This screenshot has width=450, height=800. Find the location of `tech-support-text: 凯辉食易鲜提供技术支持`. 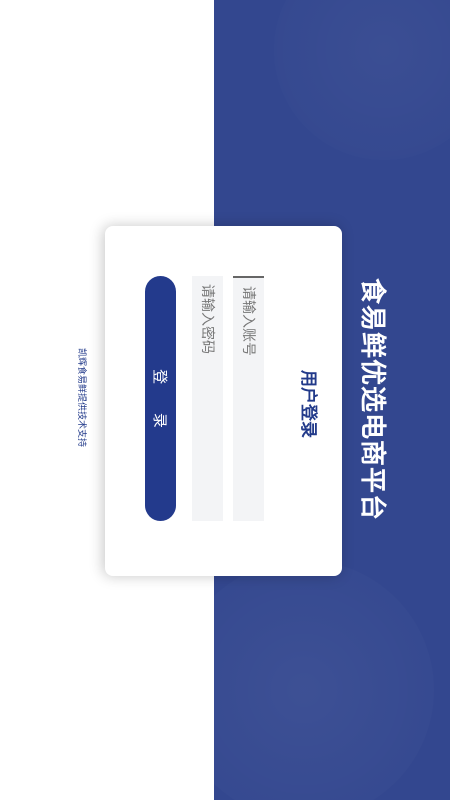

tech-support-text: 凯辉食易鲜提供技术支持 is located at coordinates (81, 398).